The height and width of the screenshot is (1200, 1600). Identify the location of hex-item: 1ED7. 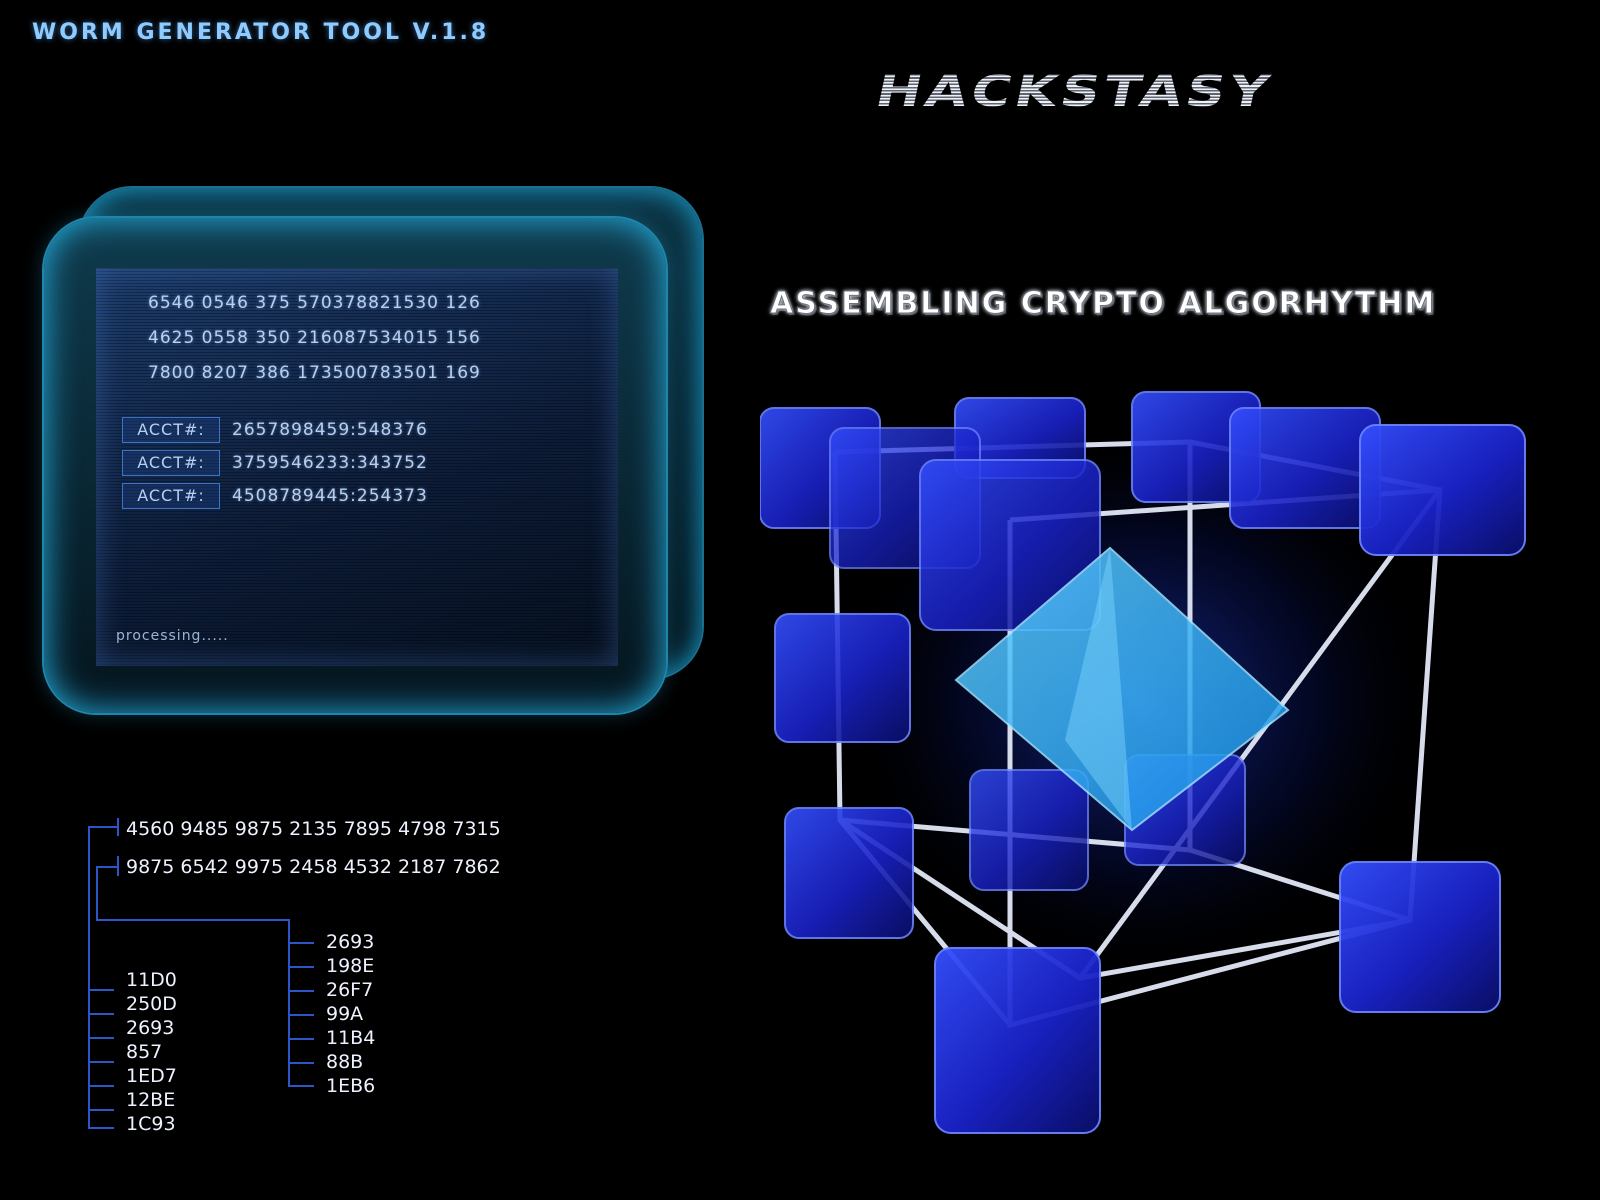
(151, 1076).